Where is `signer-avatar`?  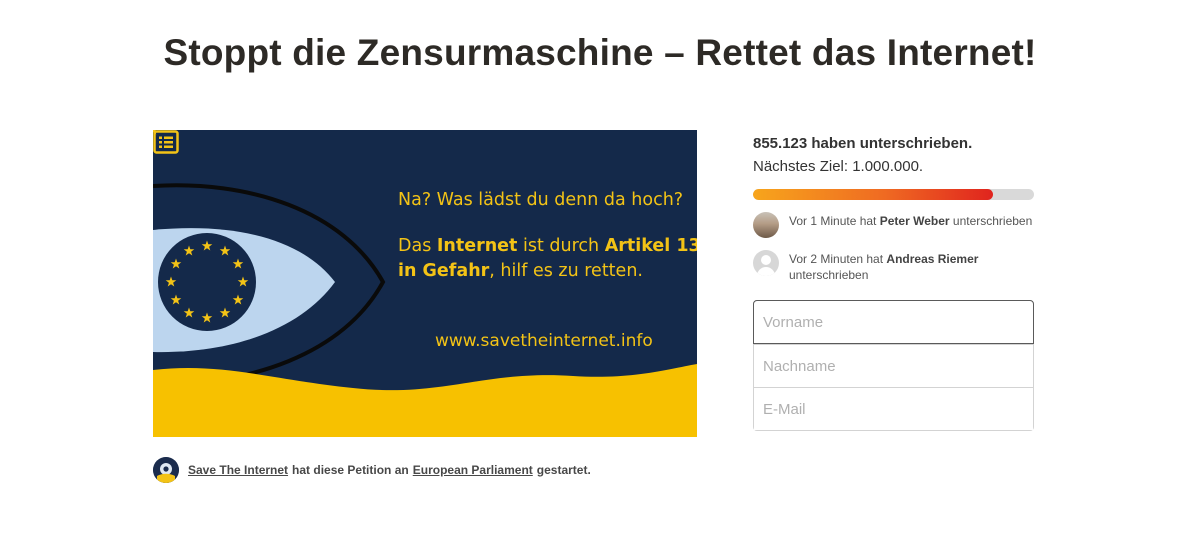 signer-avatar is located at coordinates (766, 225).